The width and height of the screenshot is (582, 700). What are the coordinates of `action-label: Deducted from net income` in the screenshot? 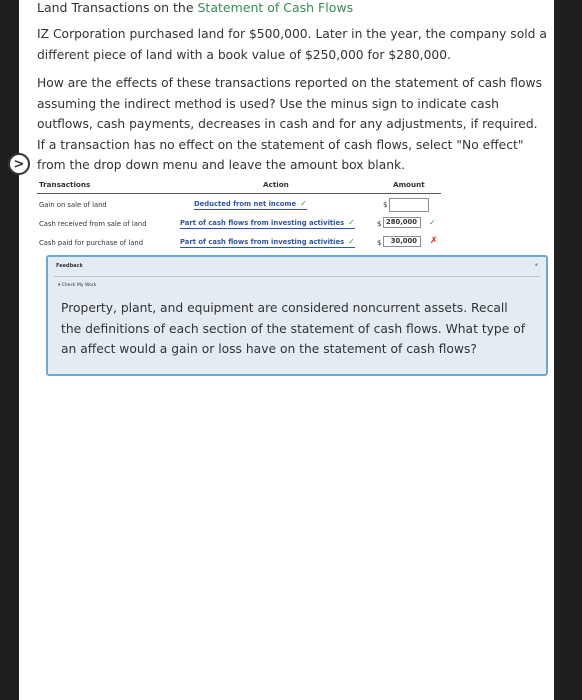 It's located at (245, 204).